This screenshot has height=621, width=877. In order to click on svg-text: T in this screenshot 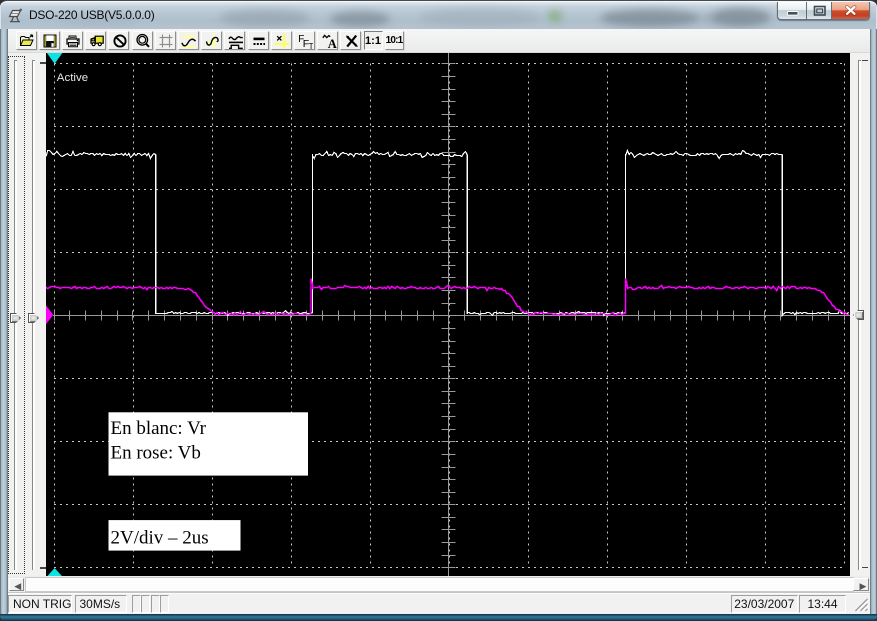, I will do `click(311, 45)`.